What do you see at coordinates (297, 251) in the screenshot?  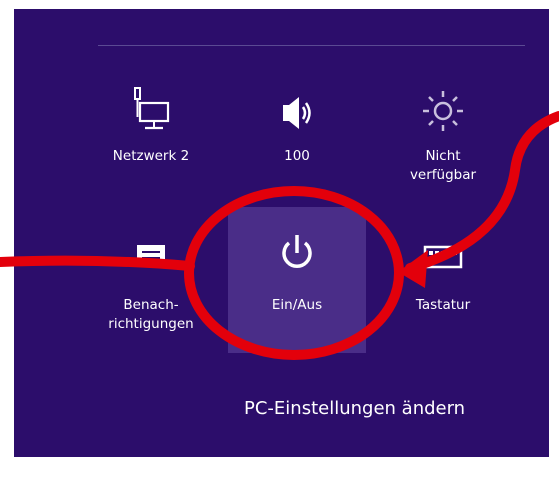 I see `power-icon` at bounding box center [297, 251].